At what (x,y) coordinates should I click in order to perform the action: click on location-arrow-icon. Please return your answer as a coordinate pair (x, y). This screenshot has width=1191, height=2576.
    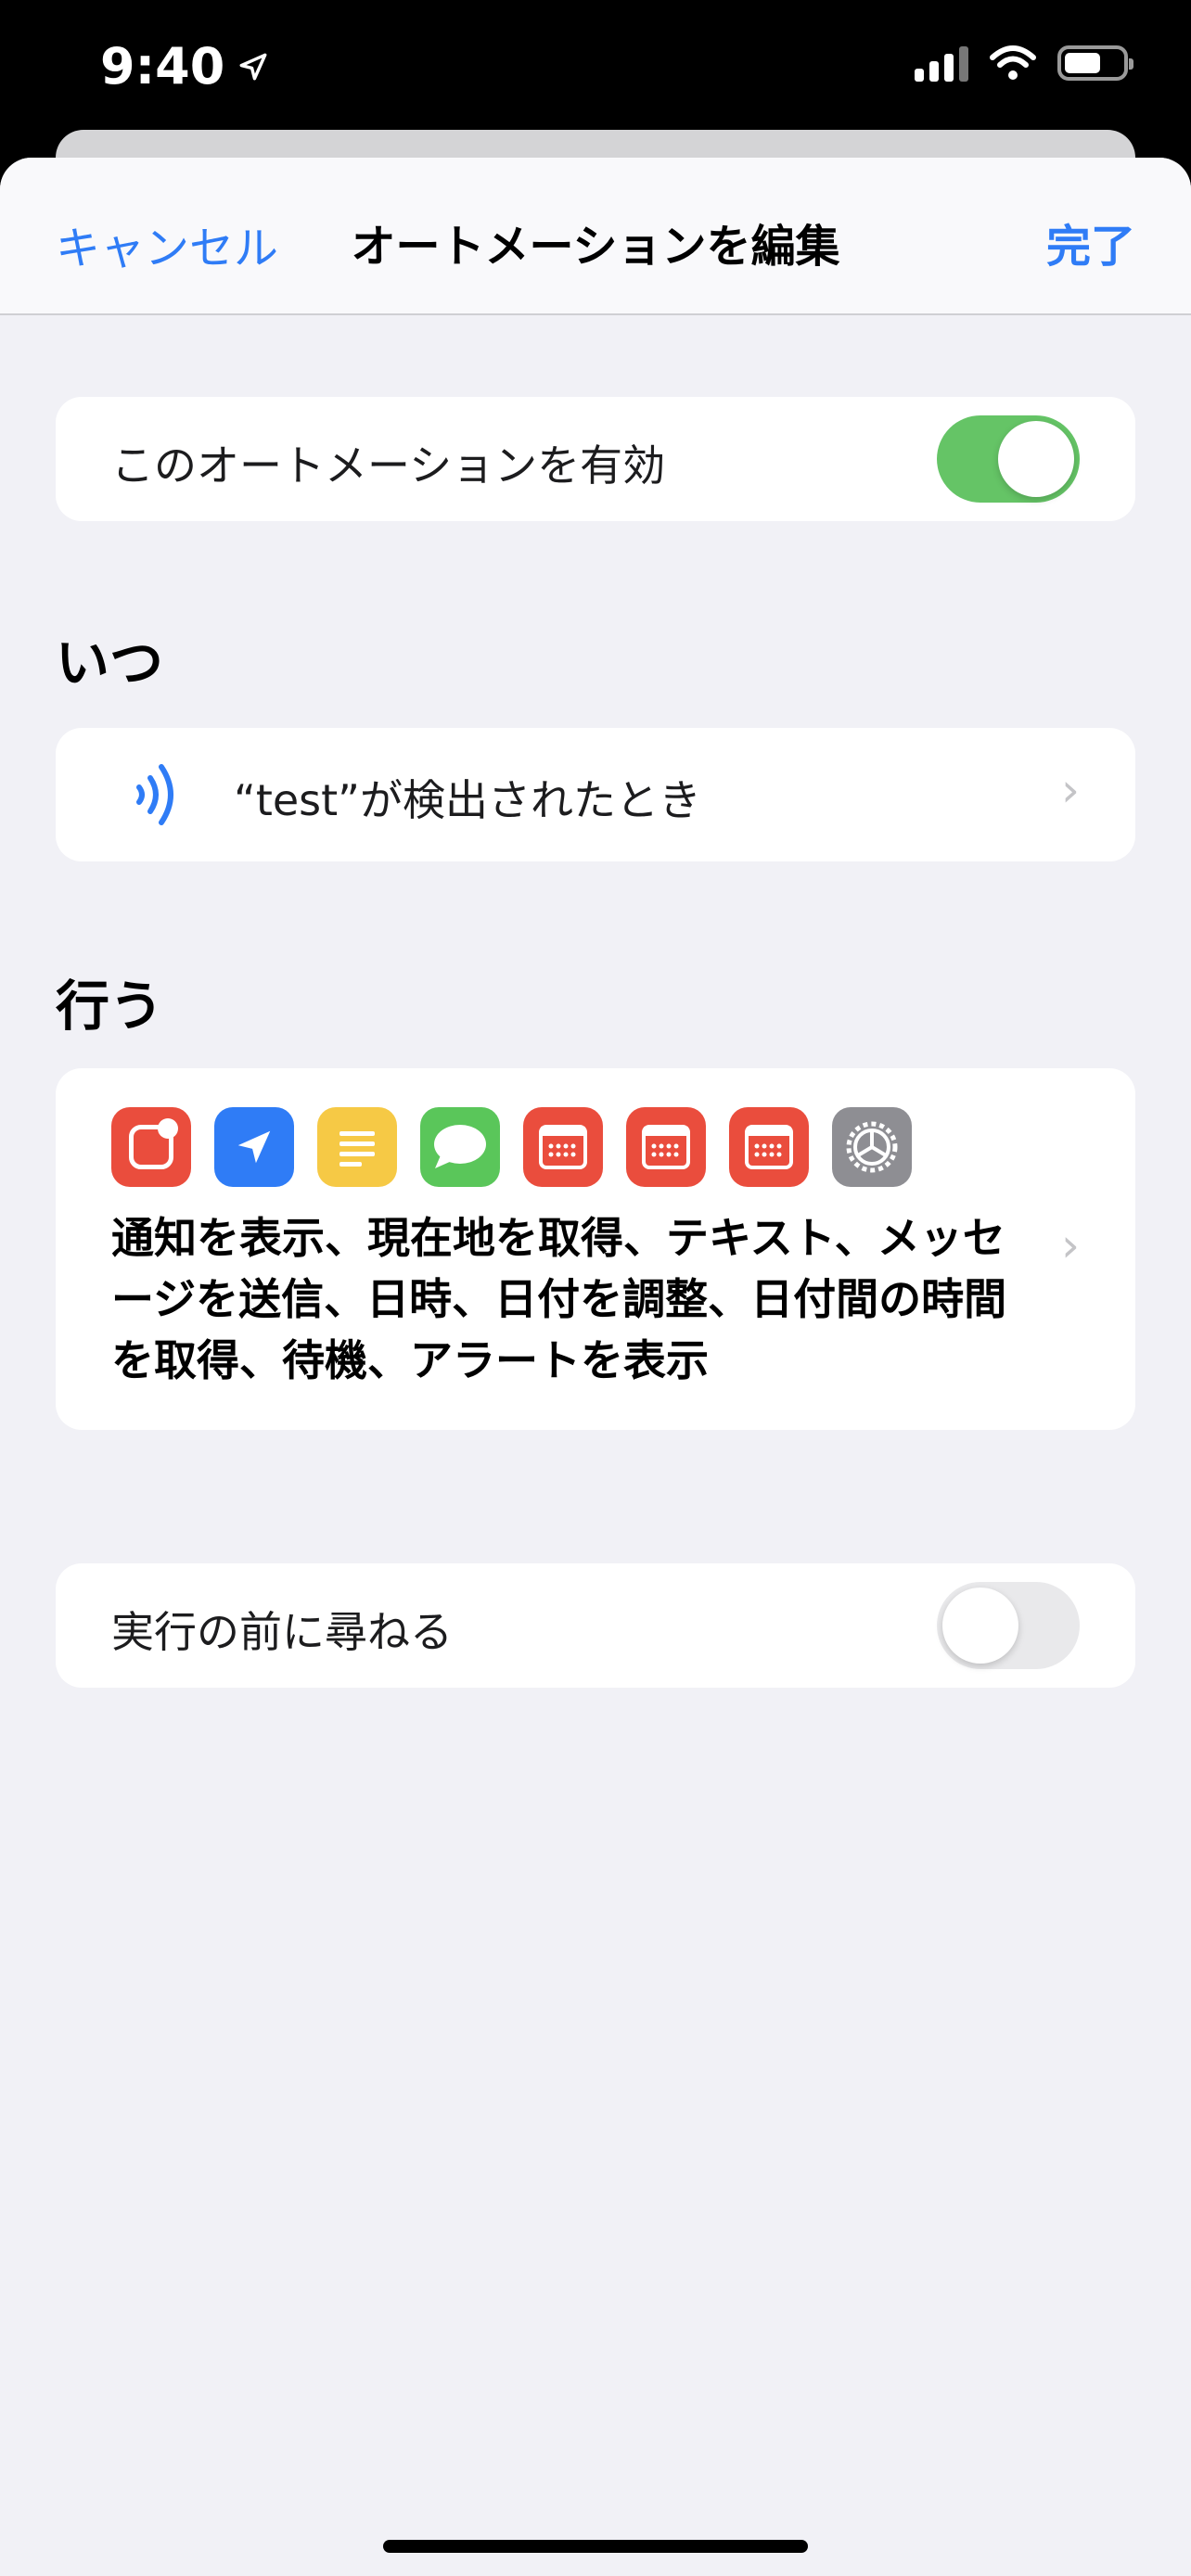
    Looking at the image, I should click on (253, 67).